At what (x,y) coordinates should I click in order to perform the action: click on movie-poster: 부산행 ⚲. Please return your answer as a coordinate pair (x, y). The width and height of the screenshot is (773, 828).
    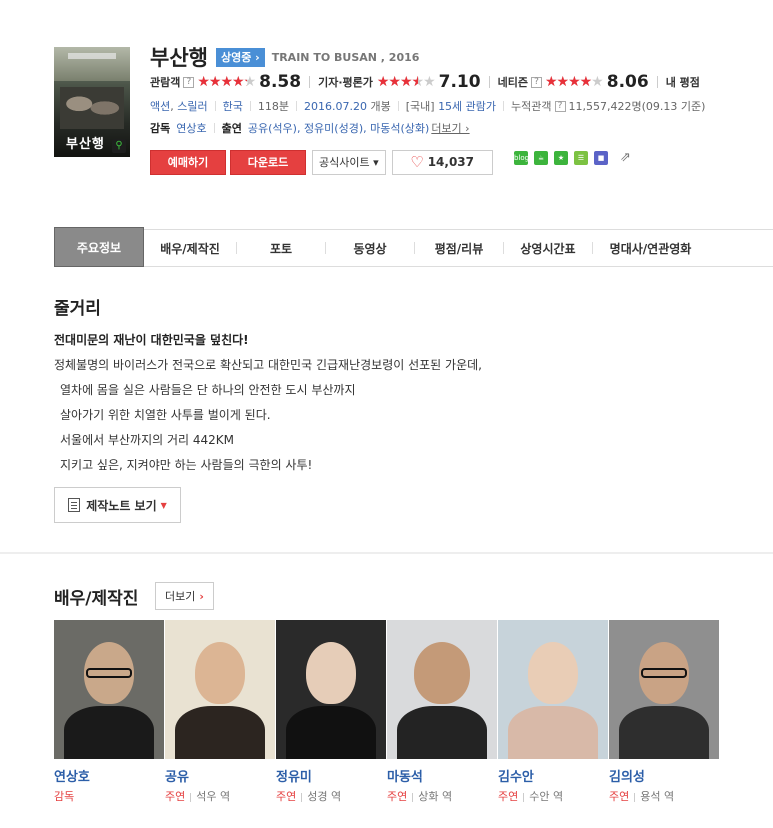
    Looking at the image, I should click on (92, 102).